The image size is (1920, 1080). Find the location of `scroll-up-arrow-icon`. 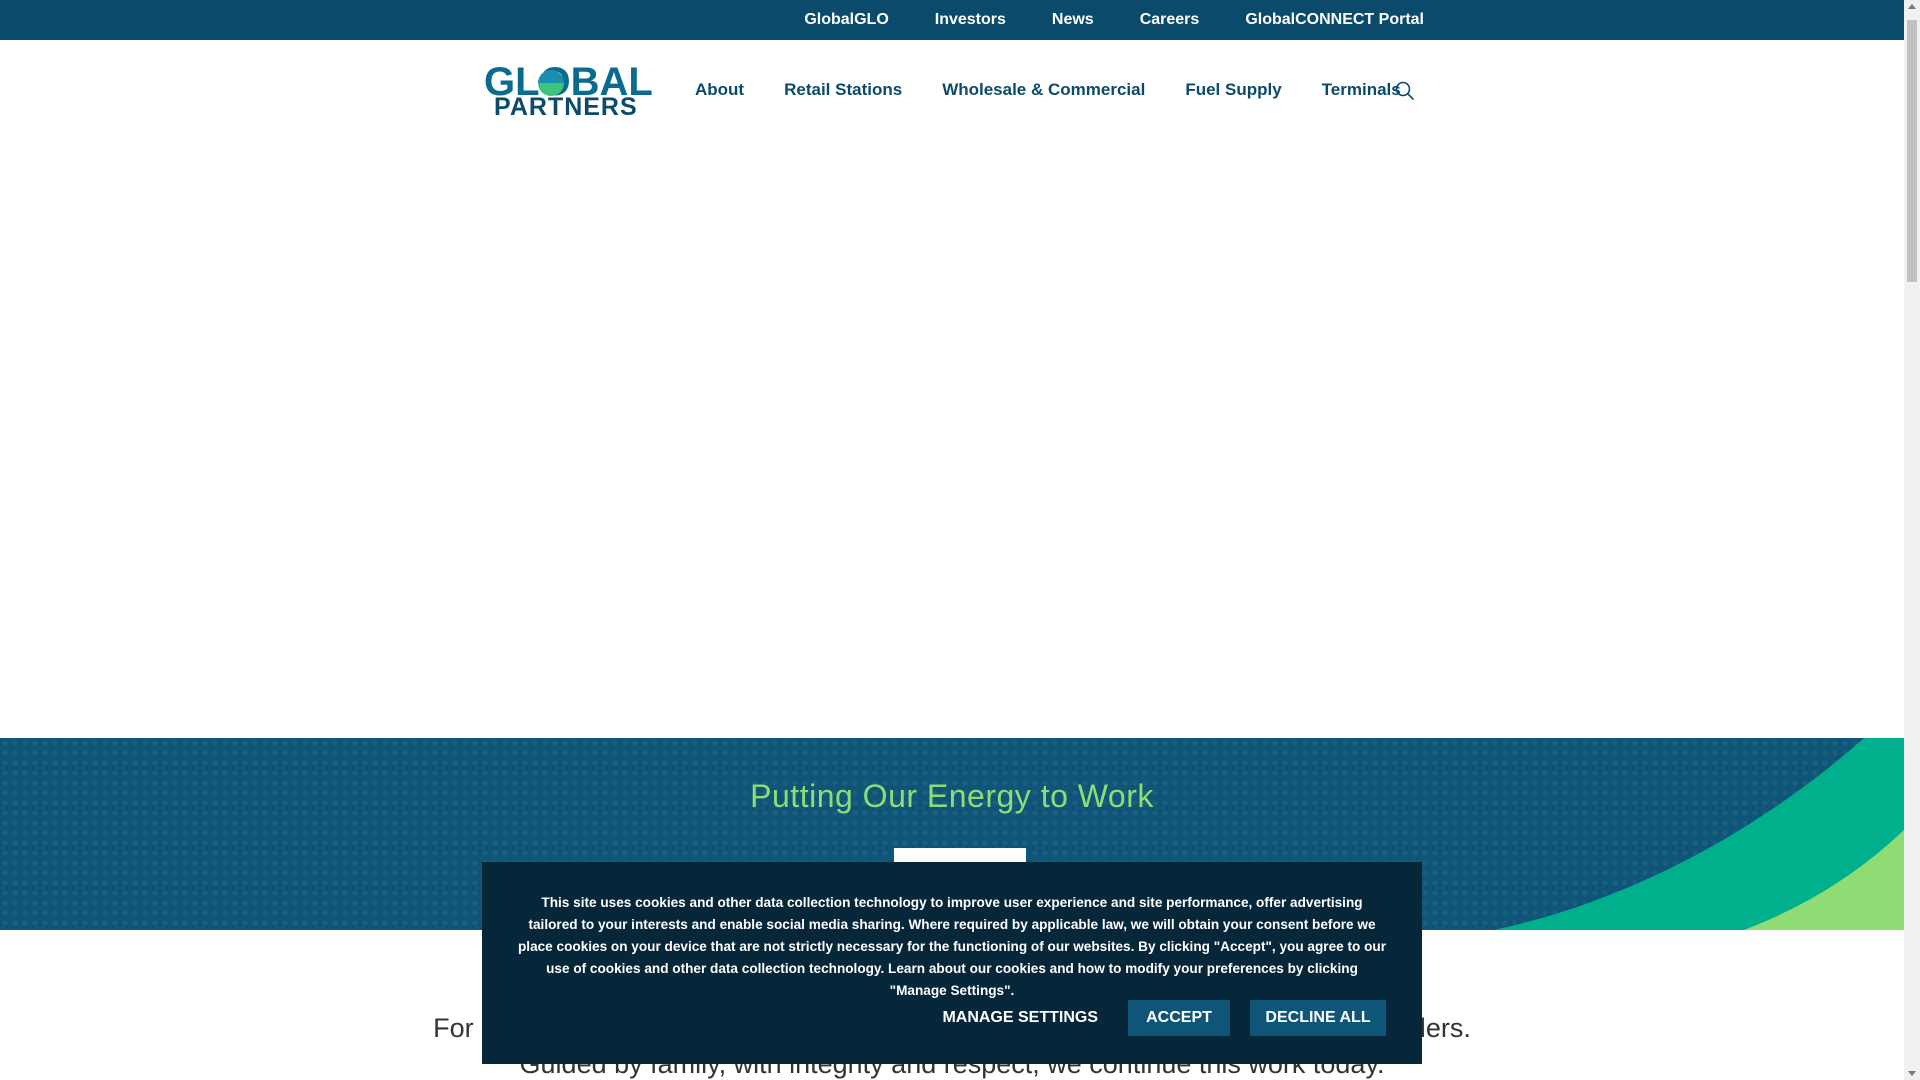

scroll-up-arrow-icon is located at coordinates (1912, 6).